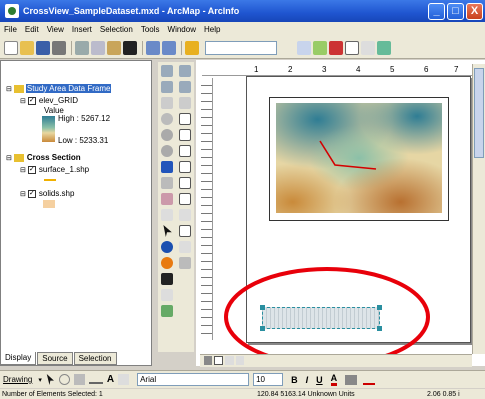 Image resolution: width=485 pixels, height=399 pixels. I want to click on data-frame-label: Study Area Data Frame, so click(68, 88).